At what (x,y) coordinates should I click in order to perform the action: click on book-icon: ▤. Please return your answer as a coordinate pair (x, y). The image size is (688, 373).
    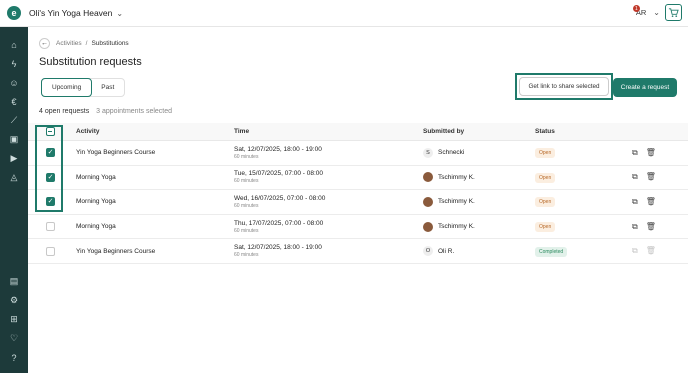
    Looking at the image, I should click on (14, 281).